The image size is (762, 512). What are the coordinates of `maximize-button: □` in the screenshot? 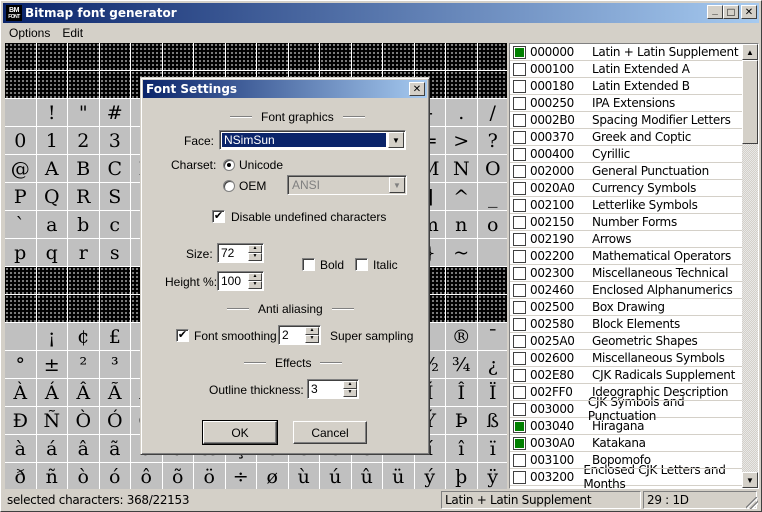 It's located at (731, 12).